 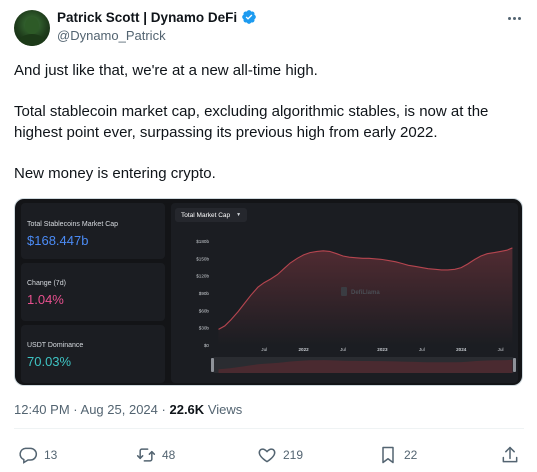 I want to click on views-label: Views, so click(x=225, y=409).